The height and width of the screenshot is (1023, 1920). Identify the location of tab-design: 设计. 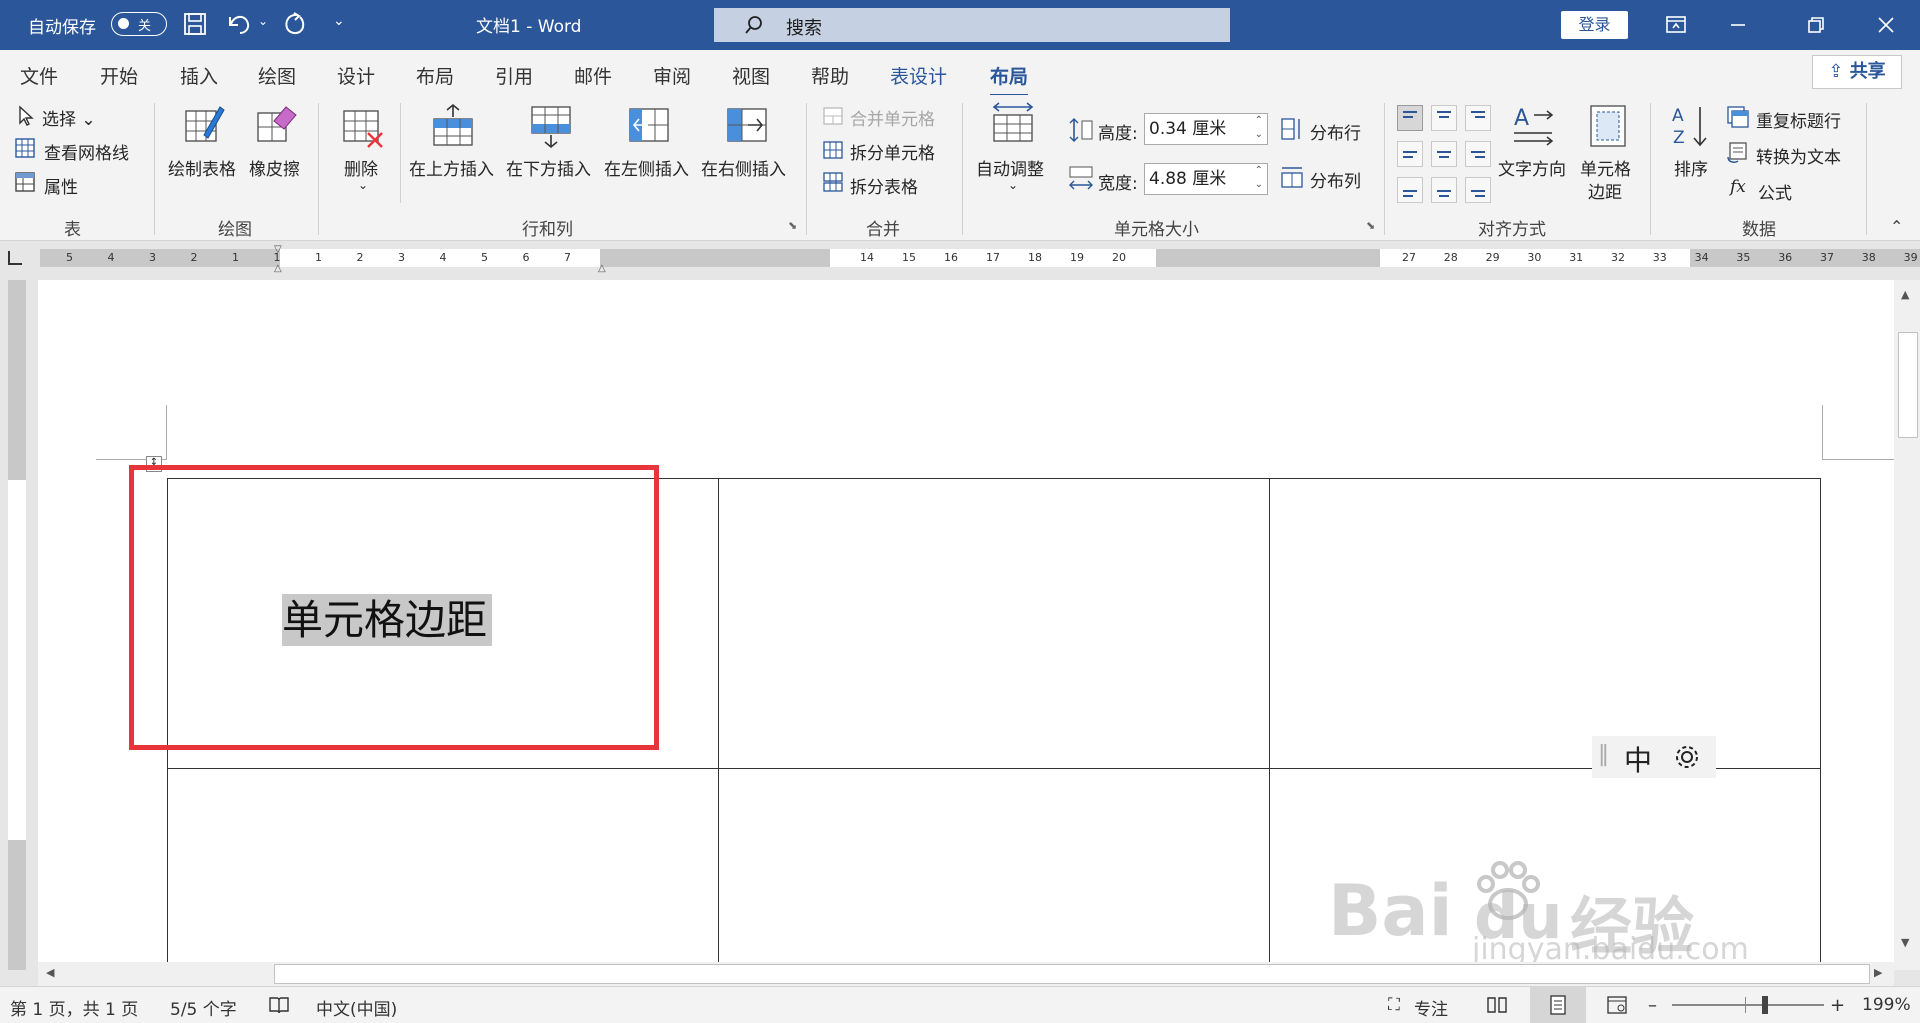
(356, 75).